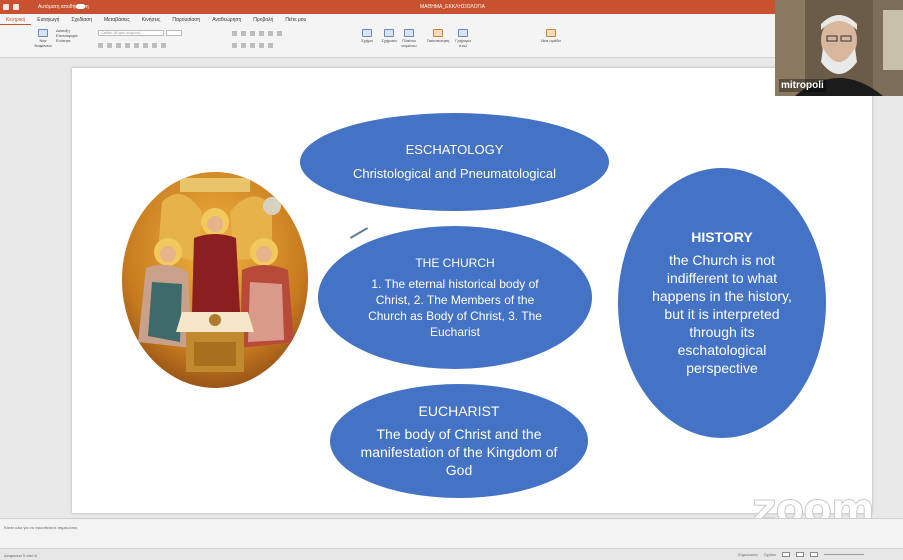  Describe the element at coordinates (11, 7) in the screenshot. I see `quick-access-toolbar` at that location.